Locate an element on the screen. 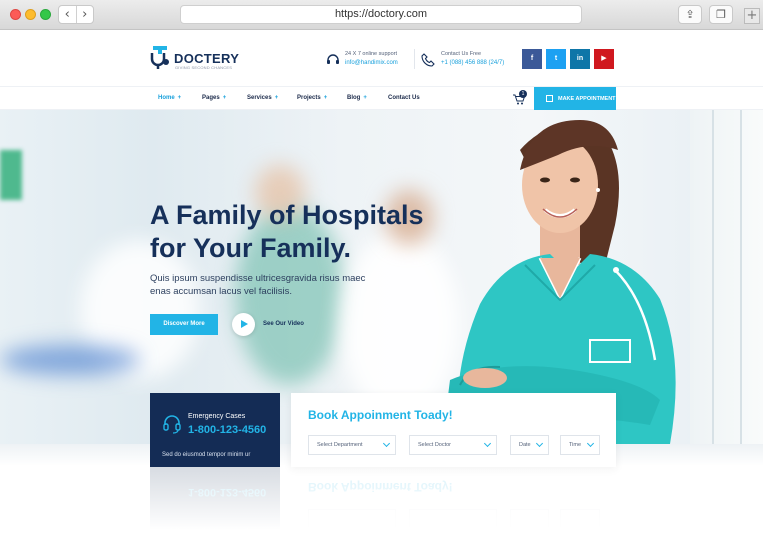  nav-item-services: Services + is located at coordinates (262, 98).